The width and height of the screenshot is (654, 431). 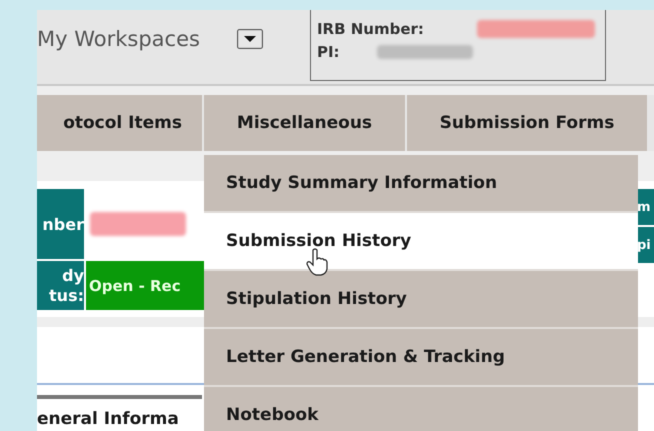 What do you see at coordinates (645, 207) in the screenshot?
I see `field-label: m` at bounding box center [645, 207].